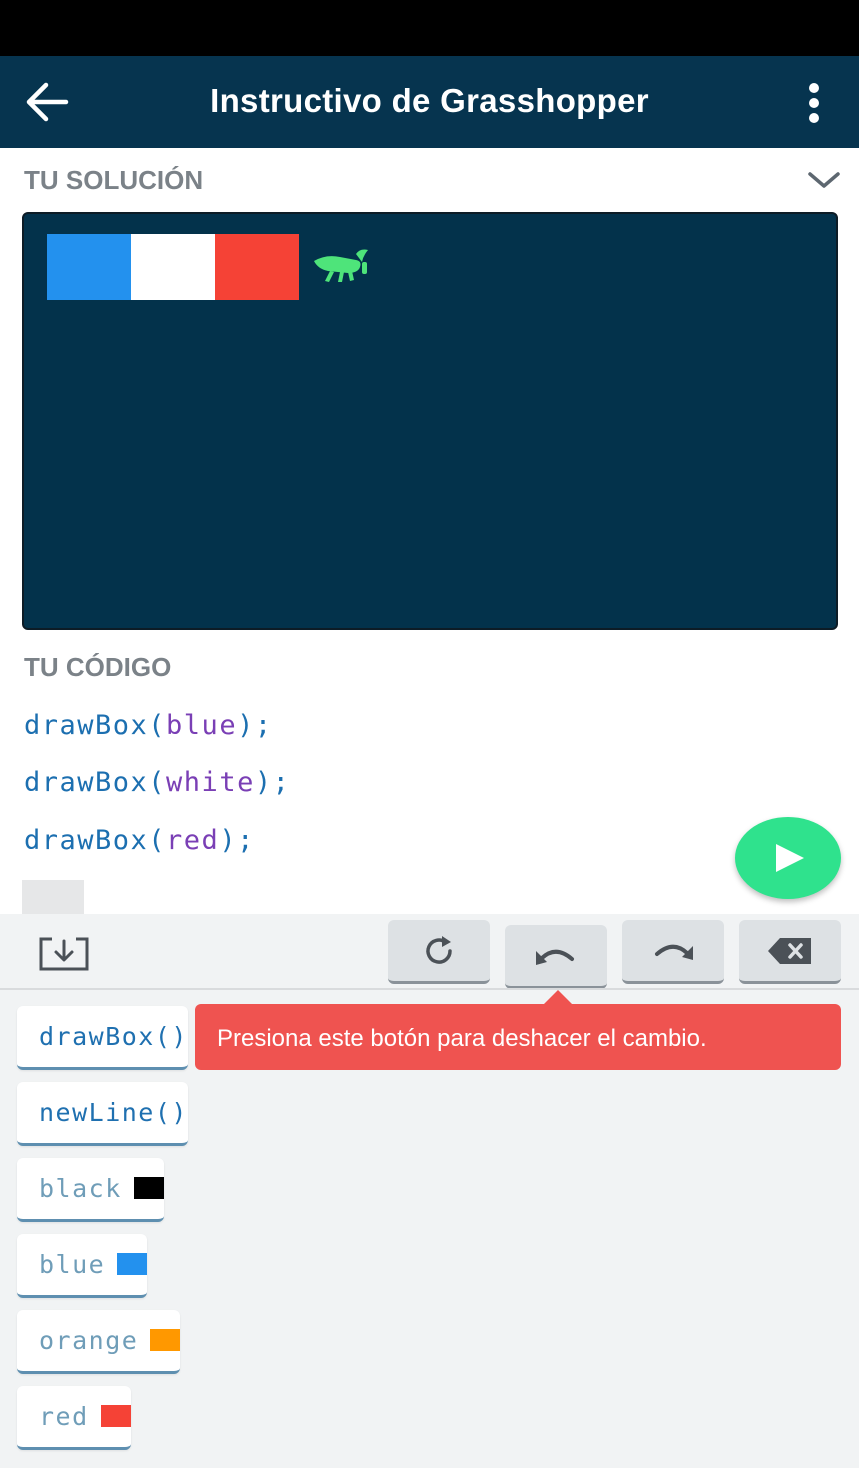 This screenshot has height=1468, width=859. Describe the element at coordinates (341, 265) in the screenshot. I see `grasshopper-icon` at that location.